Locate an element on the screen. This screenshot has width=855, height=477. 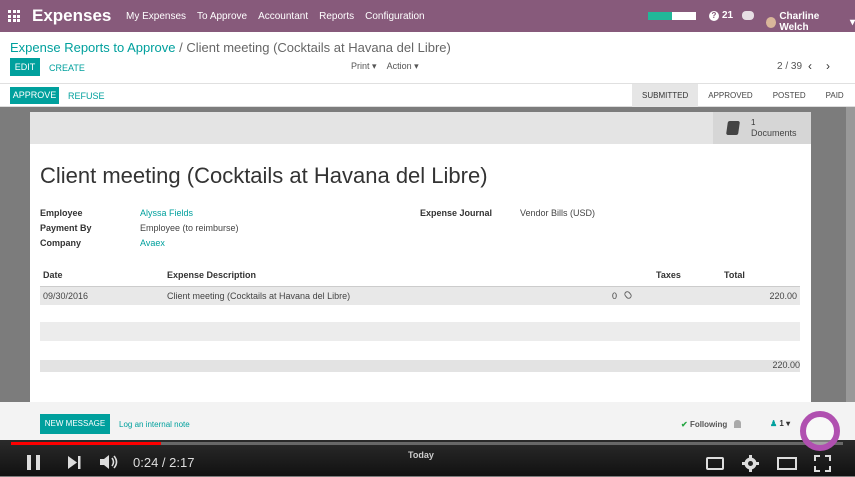
print-label: Print is located at coordinates (360, 66).